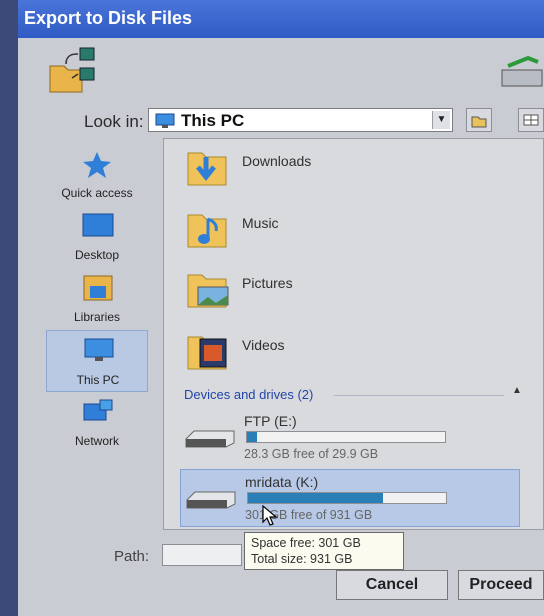  What do you see at coordinates (96, 441) in the screenshot?
I see `place-label: Network` at bounding box center [96, 441].